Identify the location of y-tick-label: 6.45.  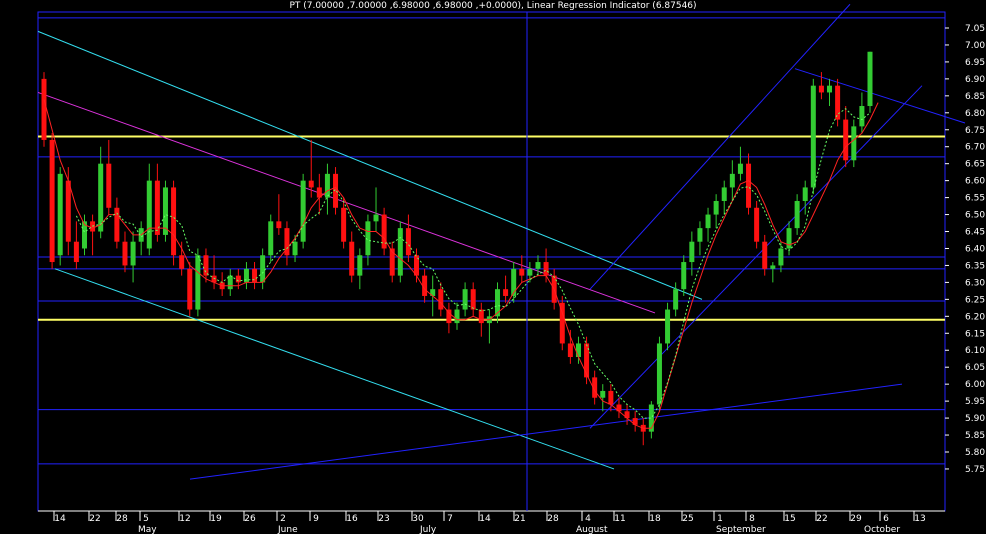
(975, 233).